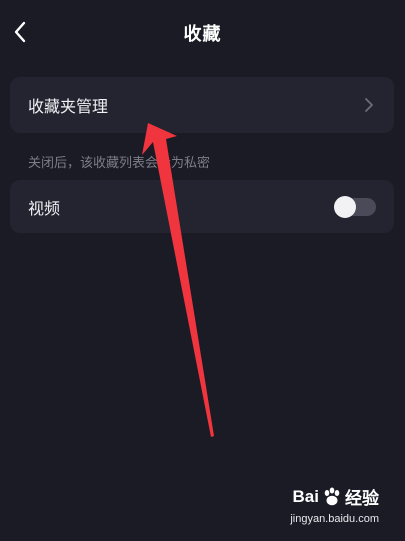  What do you see at coordinates (345, 206) in the screenshot?
I see `toggle-knob` at bounding box center [345, 206].